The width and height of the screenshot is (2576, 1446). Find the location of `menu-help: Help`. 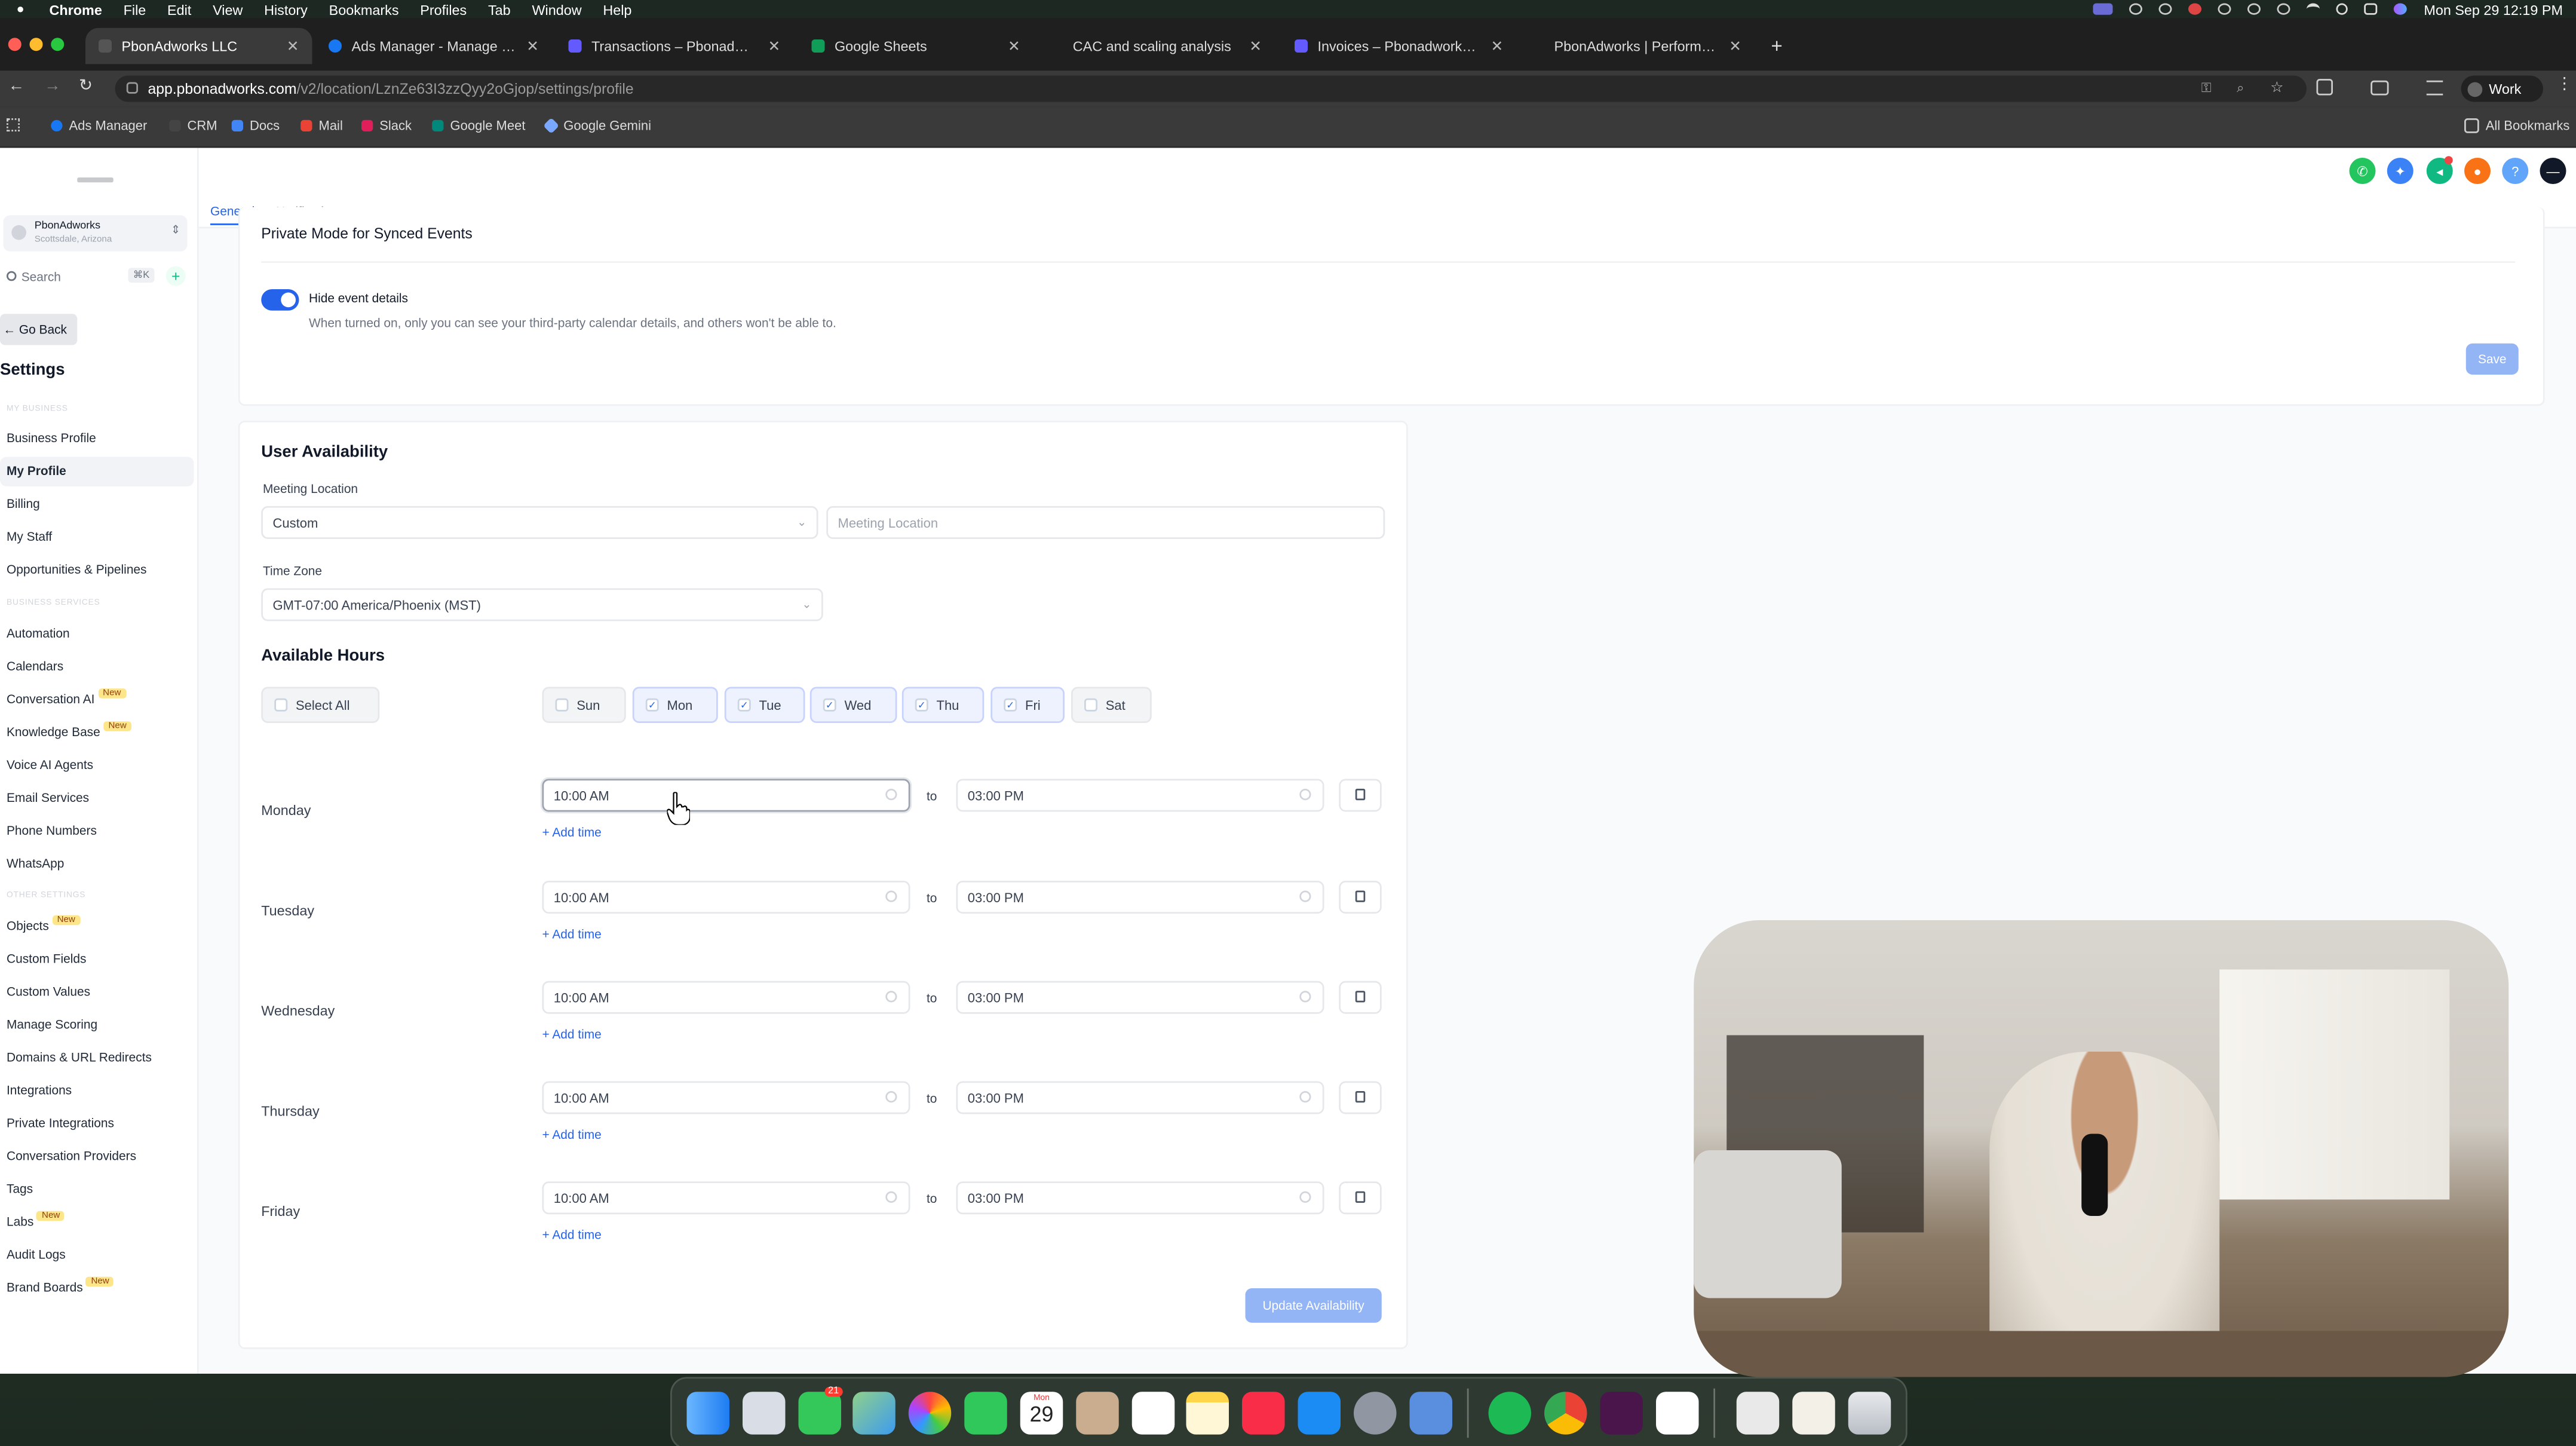

menu-help: Help is located at coordinates (617, 9).